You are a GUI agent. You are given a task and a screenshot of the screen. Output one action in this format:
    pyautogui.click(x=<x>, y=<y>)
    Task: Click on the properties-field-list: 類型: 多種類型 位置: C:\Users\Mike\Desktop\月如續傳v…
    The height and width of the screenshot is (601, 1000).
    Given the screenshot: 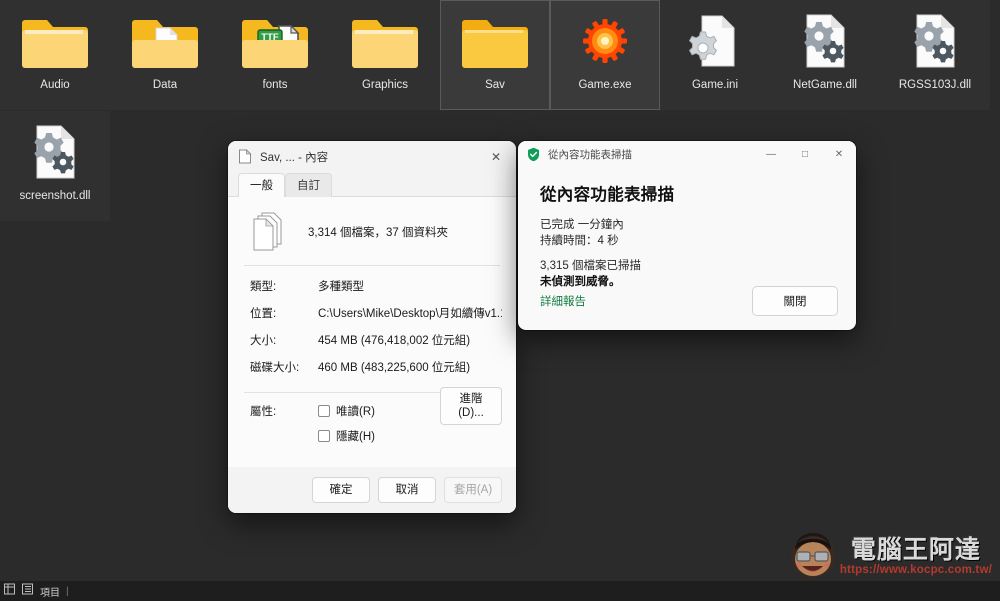 What is the action you would take?
    pyautogui.click(x=372, y=329)
    